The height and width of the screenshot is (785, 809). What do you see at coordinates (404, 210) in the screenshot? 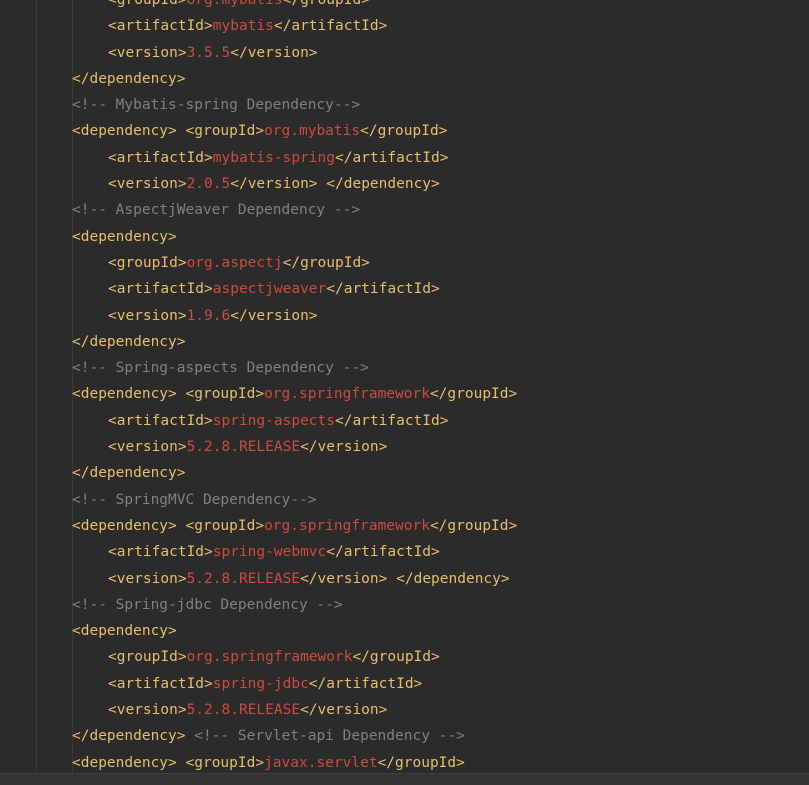
I see `code-line: <!-- AspectjWeaver Dependency -->` at bounding box center [404, 210].